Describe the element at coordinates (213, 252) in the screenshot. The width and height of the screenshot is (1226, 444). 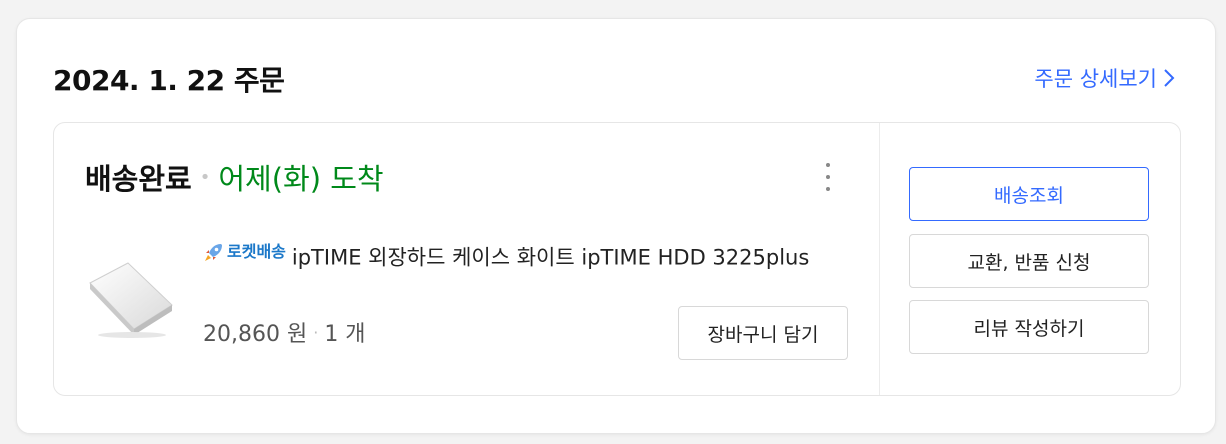
I see `rocket-icon` at that location.